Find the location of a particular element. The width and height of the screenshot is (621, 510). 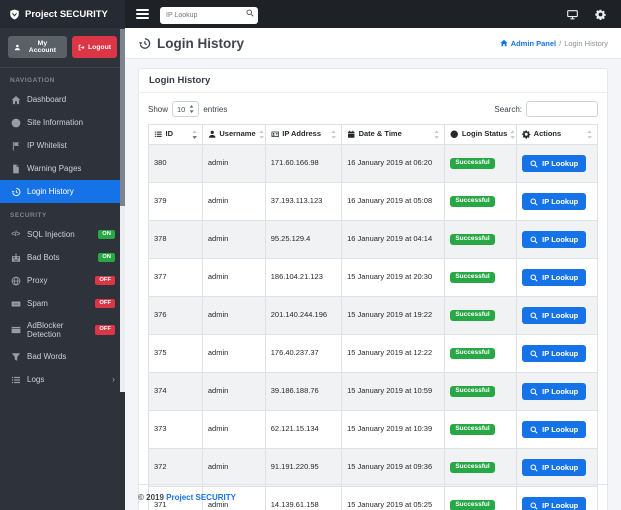

shield-icon is located at coordinates (14, 14).